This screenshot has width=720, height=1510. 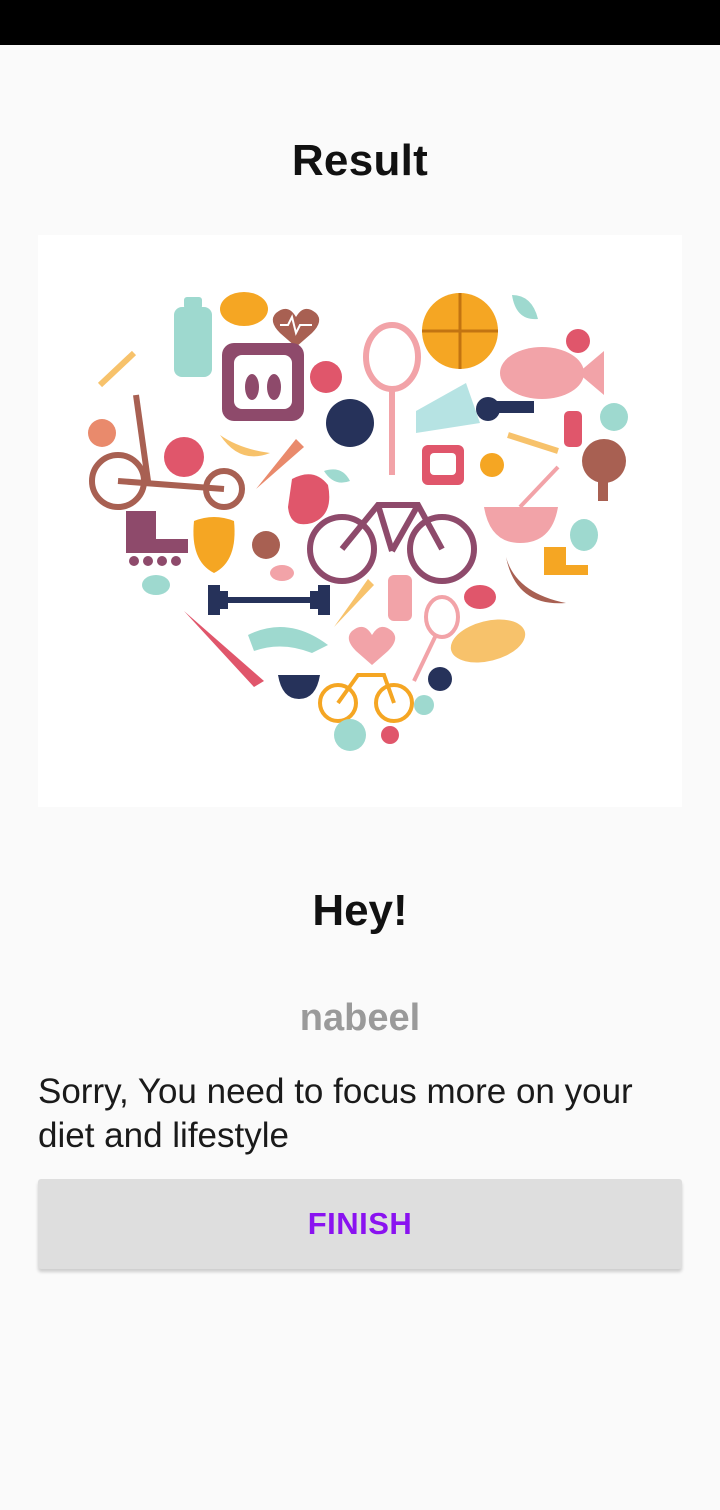 What do you see at coordinates (552, 373) in the screenshot?
I see `fish-icon` at bounding box center [552, 373].